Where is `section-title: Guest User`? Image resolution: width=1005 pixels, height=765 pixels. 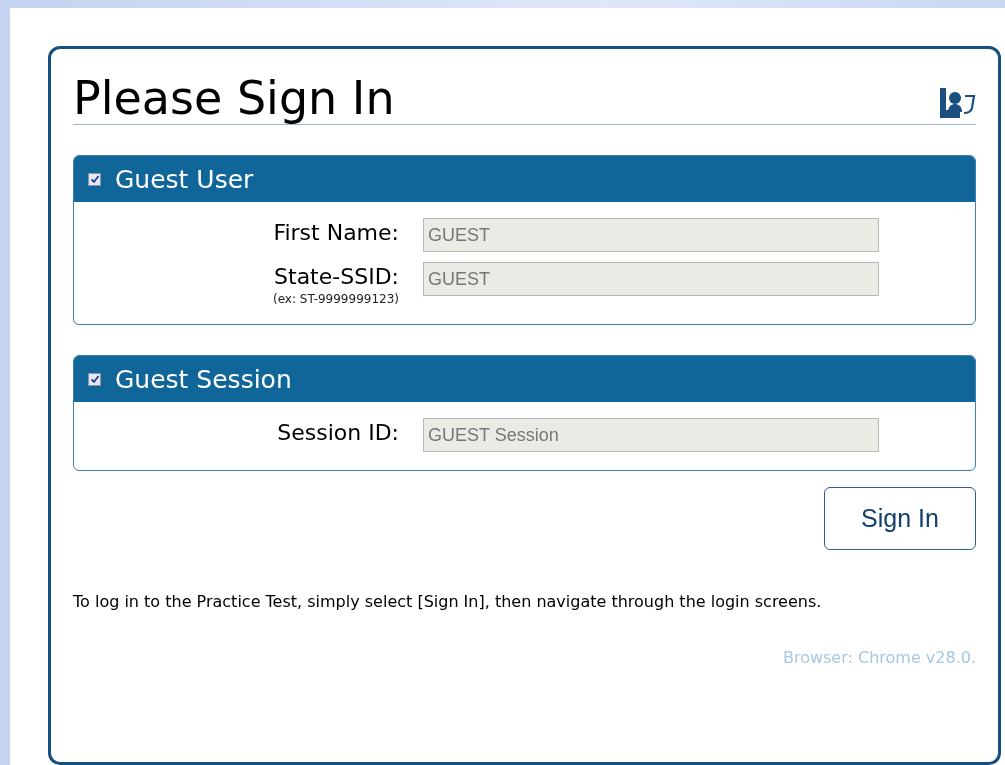 section-title: Guest User is located at coordinates (184, 179).